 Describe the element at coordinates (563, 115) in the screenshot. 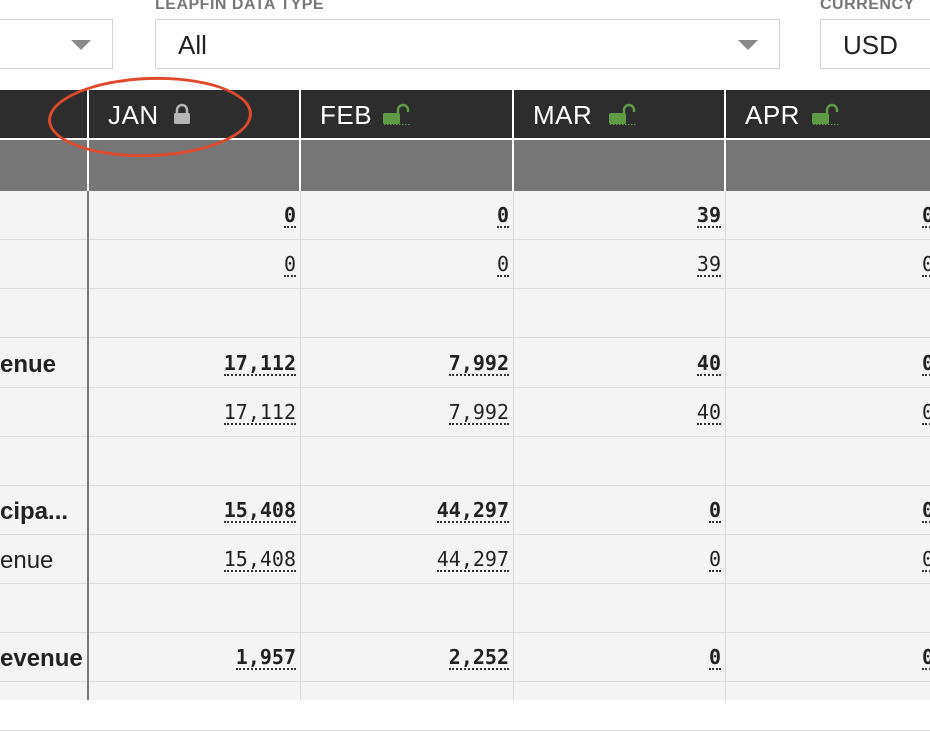

I see `column-header-label: MAR` at that location.